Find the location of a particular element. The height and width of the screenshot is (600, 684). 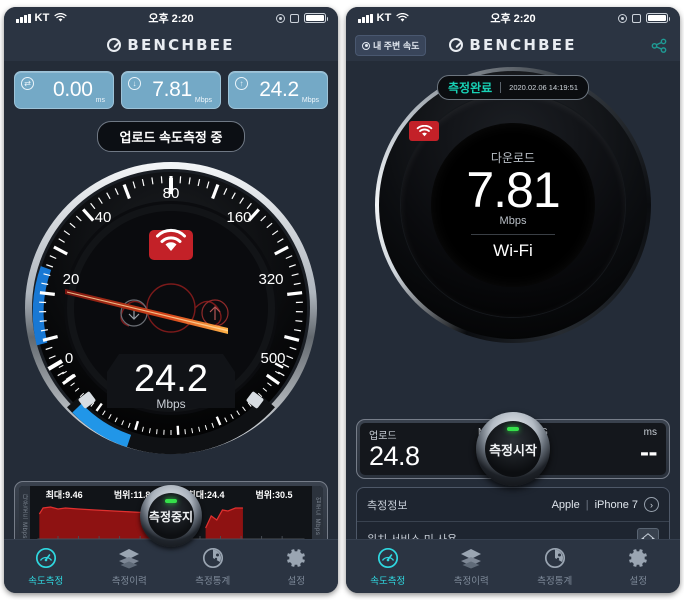

download-graph-axis-label: 다운로드 Mbps is located at coordinates (24, 516).